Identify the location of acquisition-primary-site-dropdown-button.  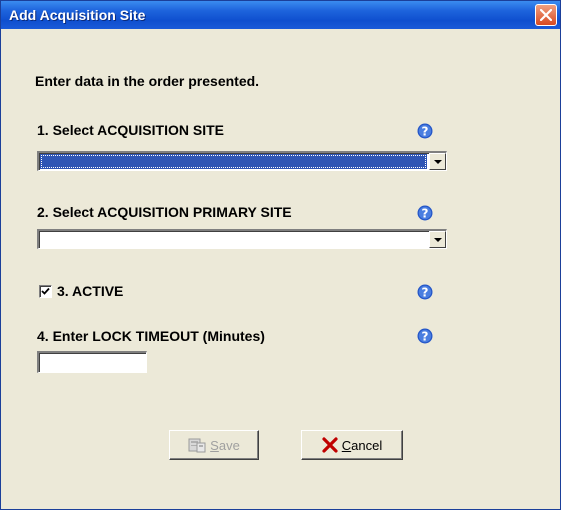
(437, 239).